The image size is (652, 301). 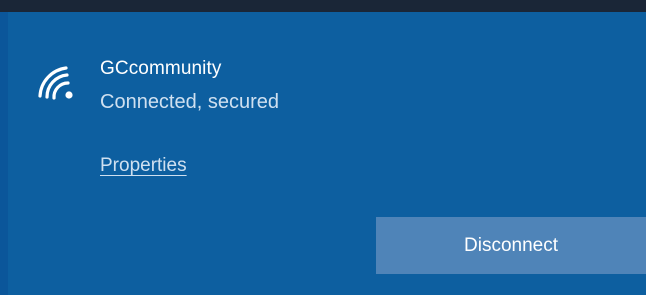 I want to click on properties-link: Properties, so click(x=143, y=166).